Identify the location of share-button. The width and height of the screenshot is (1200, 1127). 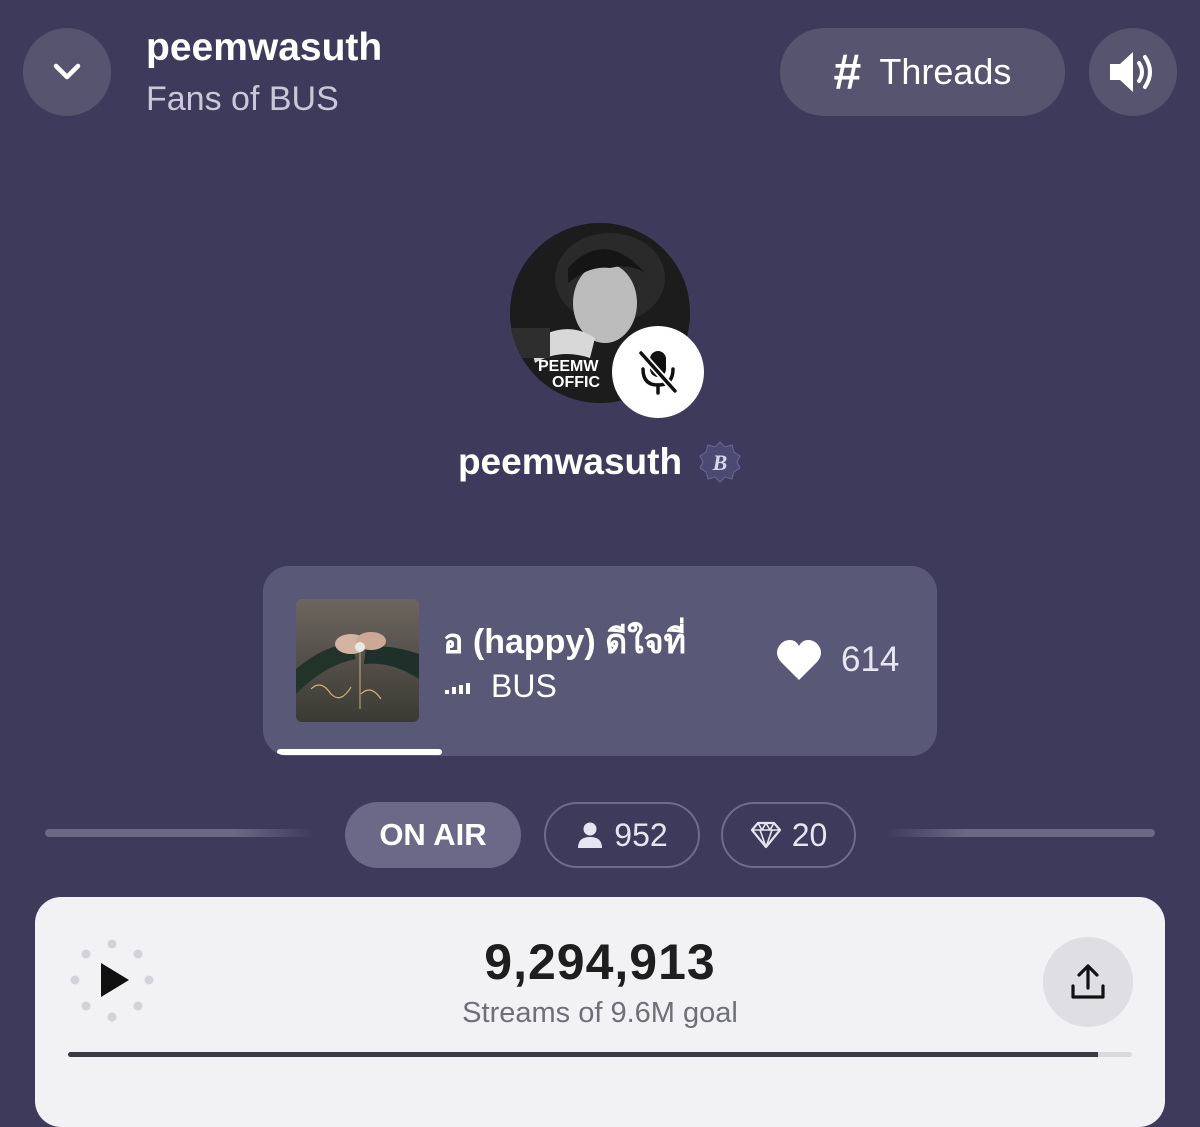
(1088, 982).